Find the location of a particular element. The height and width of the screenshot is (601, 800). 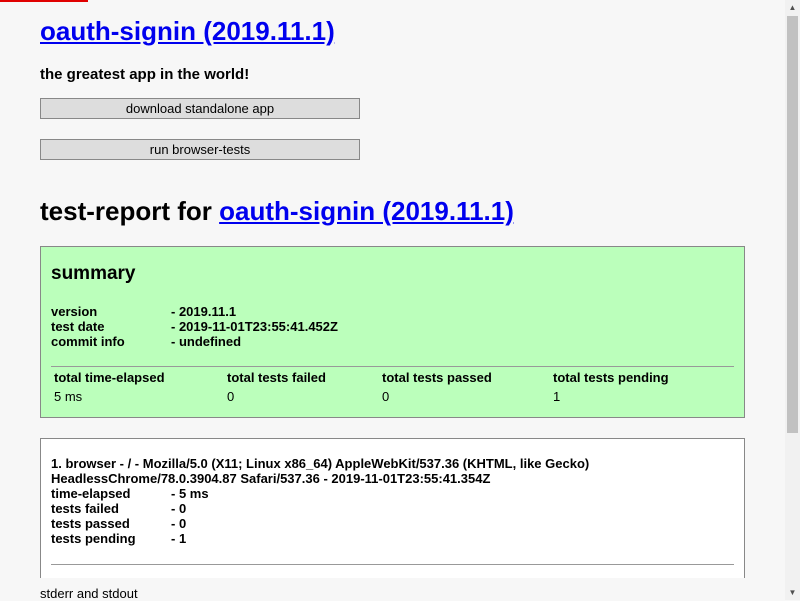

browser-tests-failed-label: tests failed is located at coordinates (85, 508).